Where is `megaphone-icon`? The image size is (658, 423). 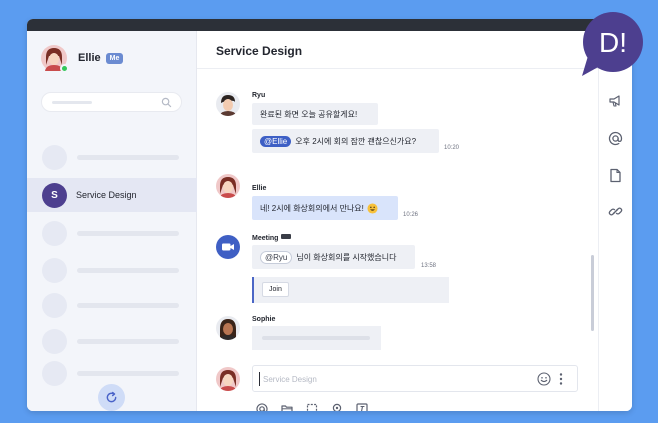
megaphone-icon is located at coordinates (615, 100).